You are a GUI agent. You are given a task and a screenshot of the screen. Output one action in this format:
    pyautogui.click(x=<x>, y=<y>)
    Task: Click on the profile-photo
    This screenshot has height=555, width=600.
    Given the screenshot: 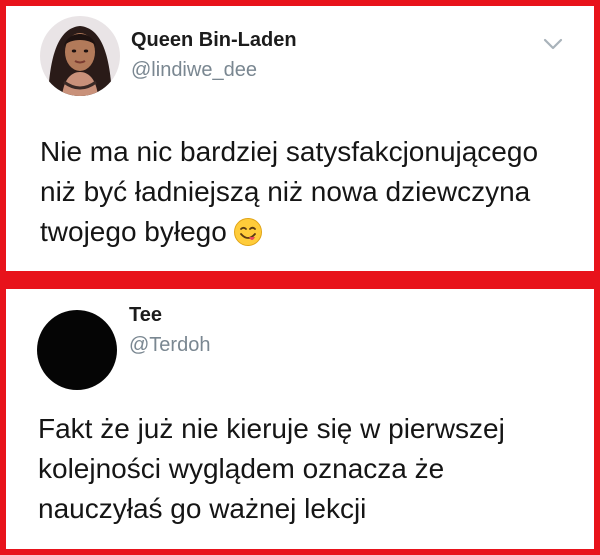 What is the action you would take?
    pyautogui.click(x=80, y=56)
    